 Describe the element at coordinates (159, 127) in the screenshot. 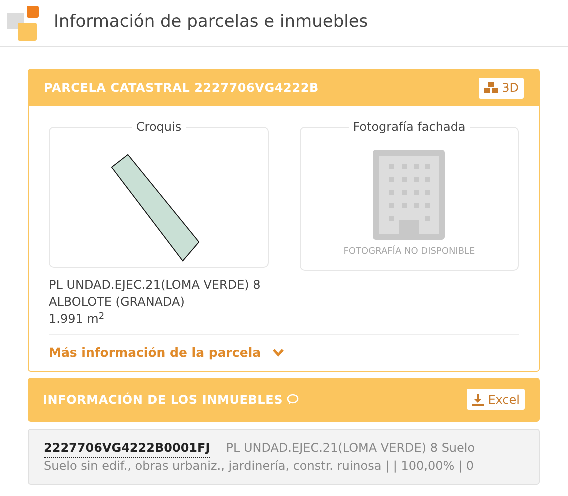

I see `card-title: Croquis` at that location.